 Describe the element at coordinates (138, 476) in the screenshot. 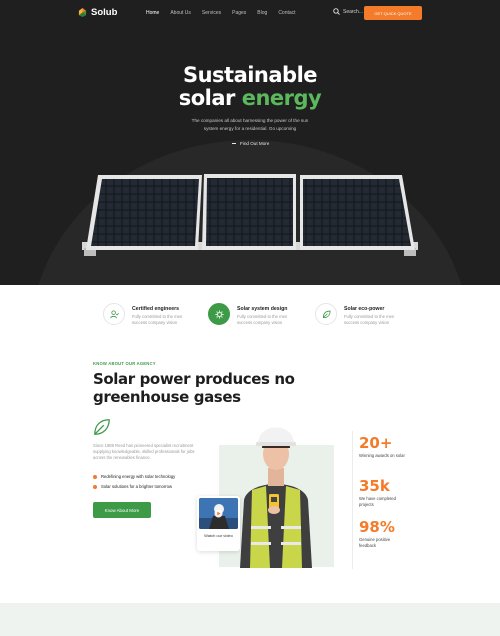

I see `bullet-text: Redefining energy with solar technology` at that location.